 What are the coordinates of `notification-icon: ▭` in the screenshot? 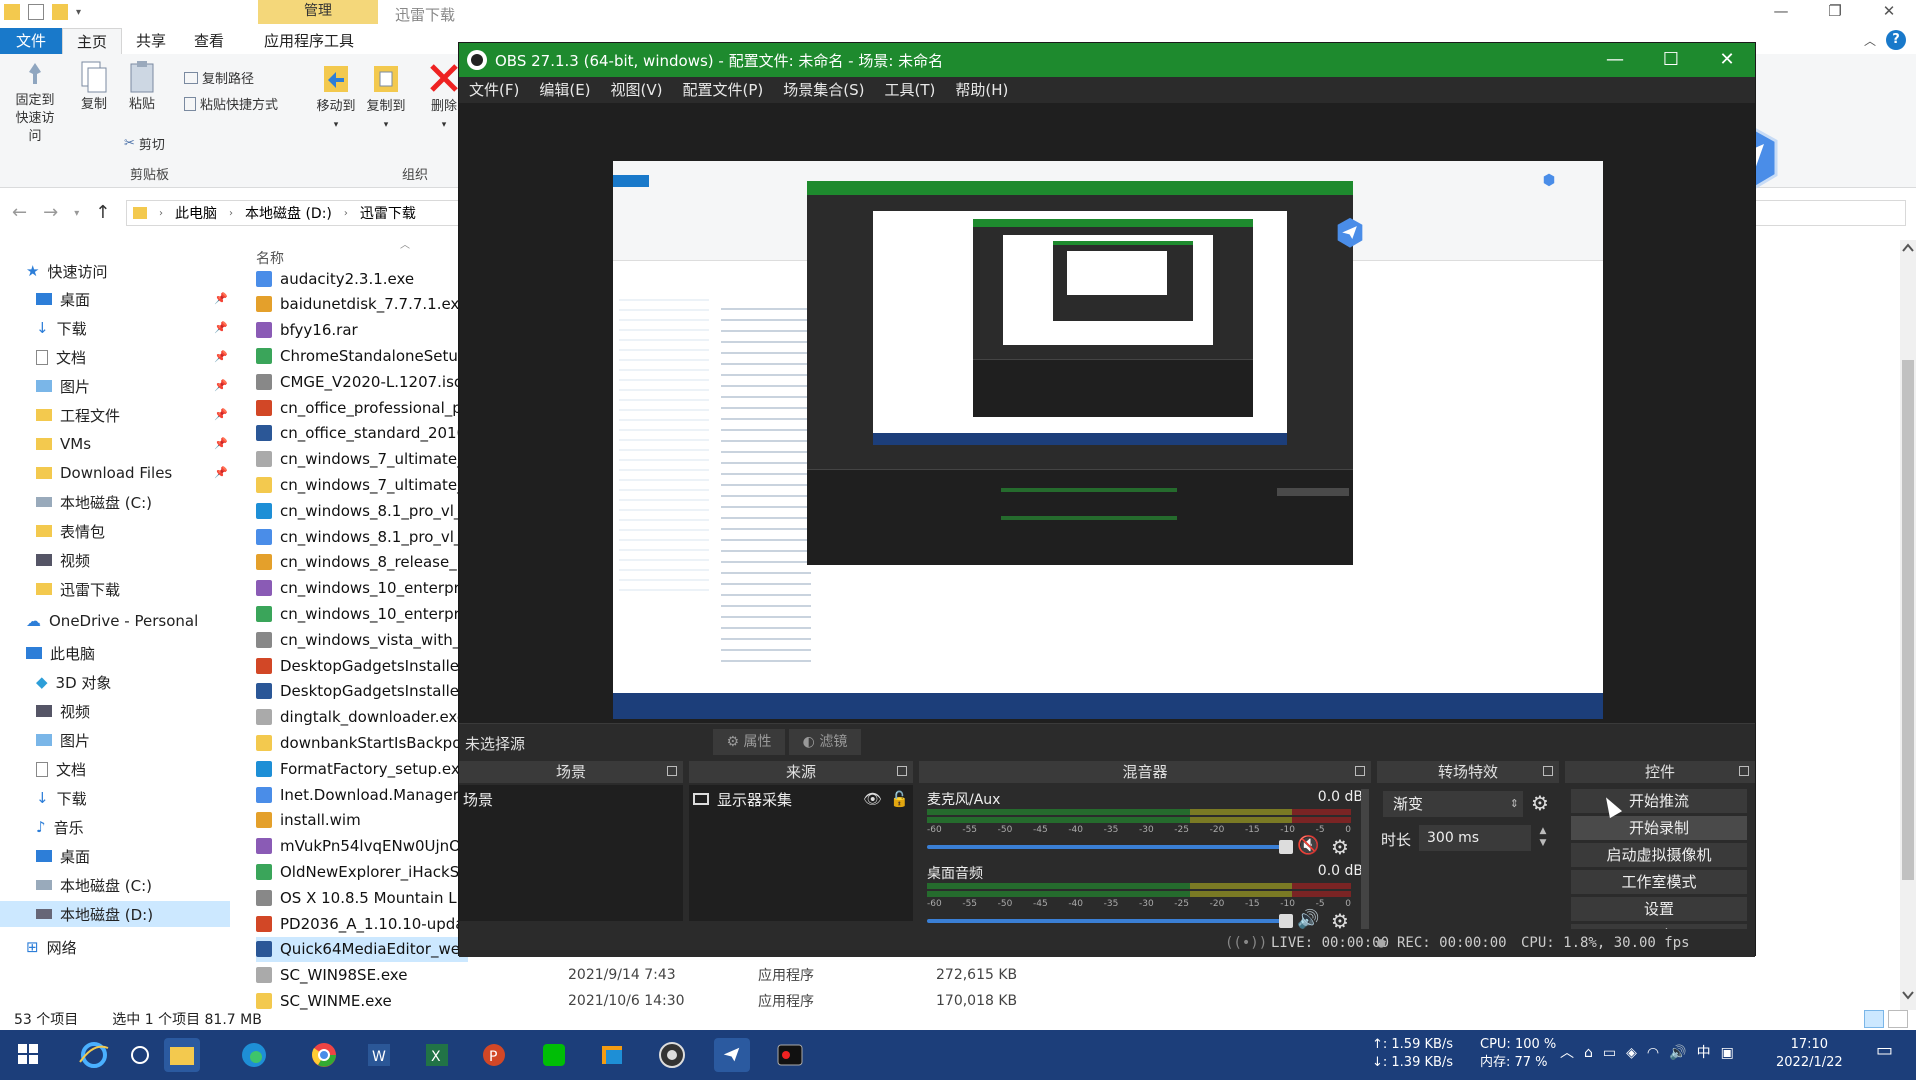 It's located at (1884, 1051).